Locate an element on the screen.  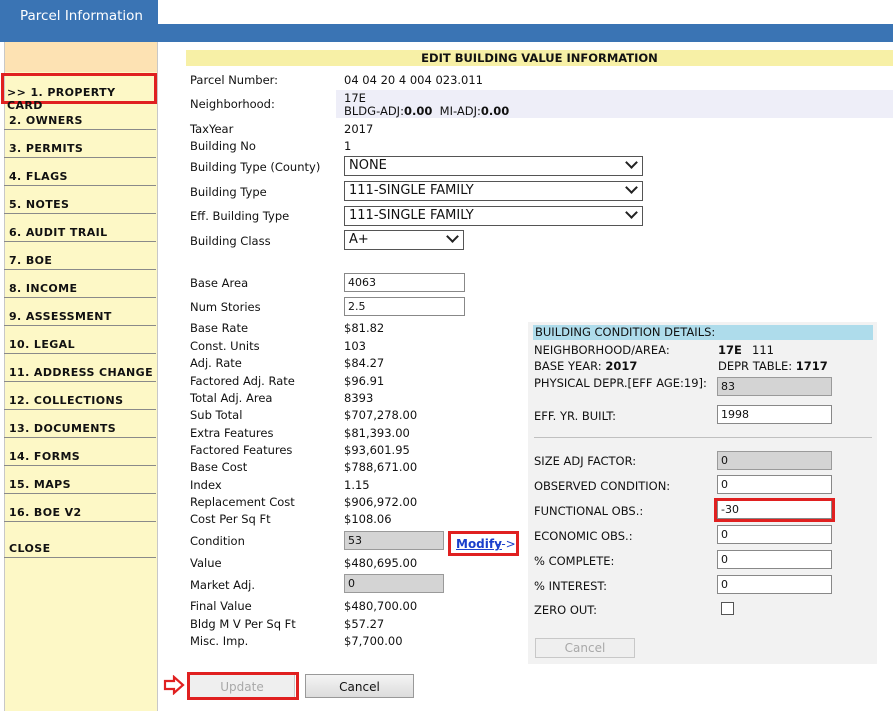
sidebar-item-permits: 3. PERMITS is located at coordinates (80, 144).